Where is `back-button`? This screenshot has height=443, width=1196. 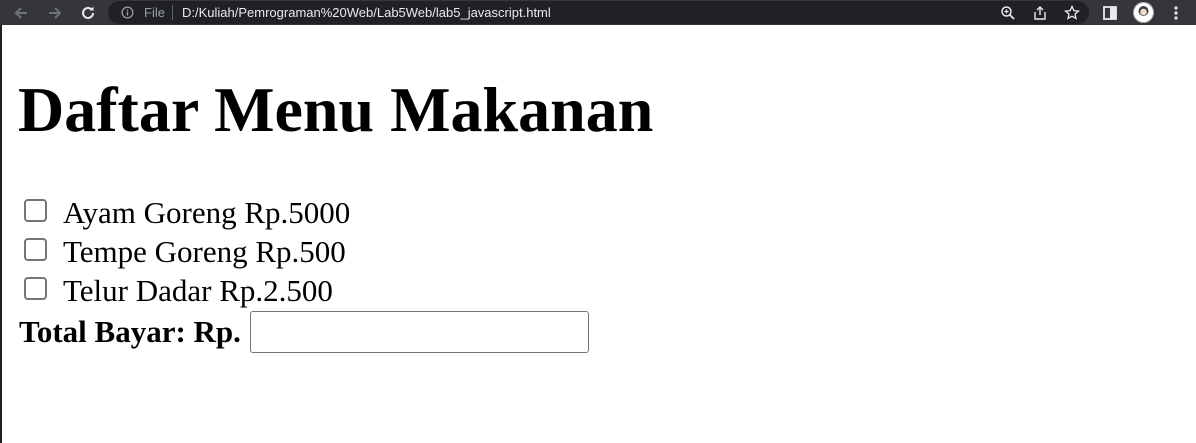
back-button is located at coordinates (21, 12).